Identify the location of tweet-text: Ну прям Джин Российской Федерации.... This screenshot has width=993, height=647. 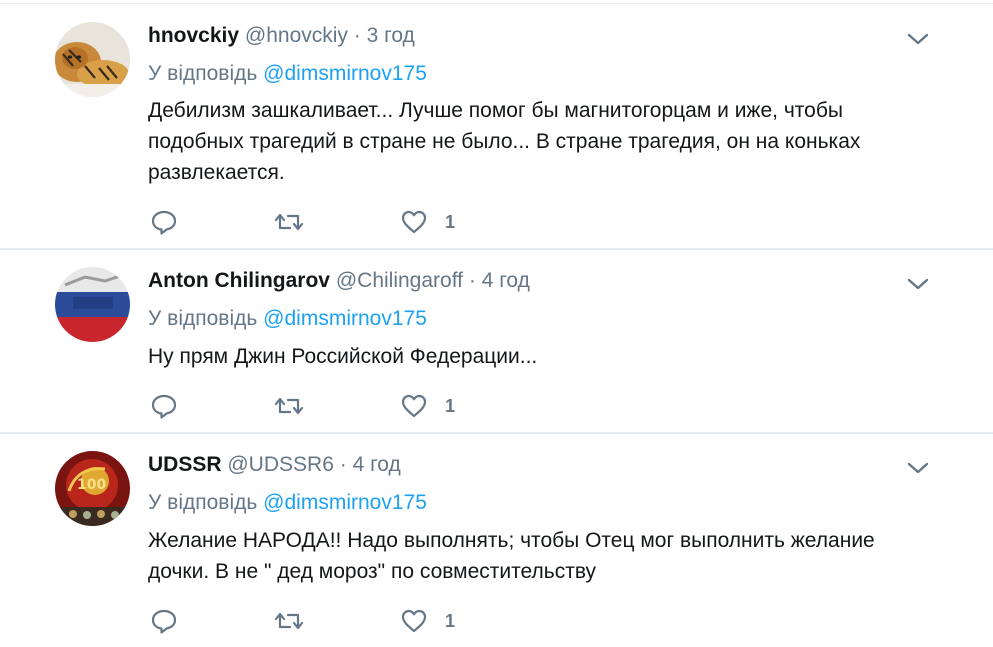
(528, 356).